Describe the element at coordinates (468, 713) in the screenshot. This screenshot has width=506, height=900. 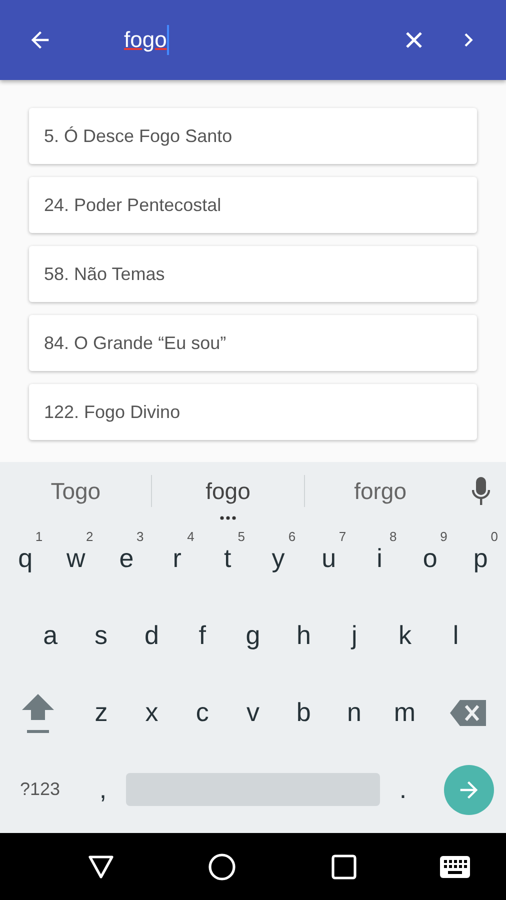
I see `backspace-icon` at that location.